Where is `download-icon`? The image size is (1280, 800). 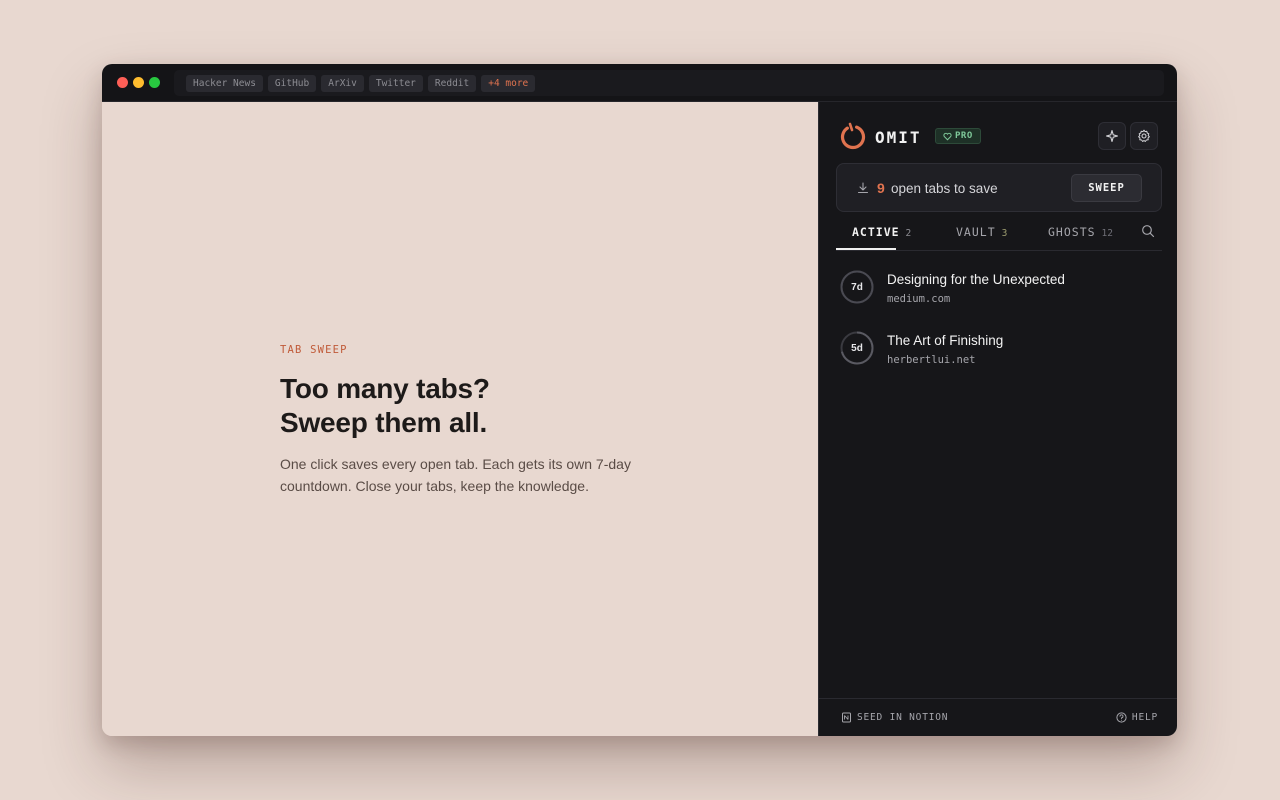
download-icon is located at coordinates (863, 188).